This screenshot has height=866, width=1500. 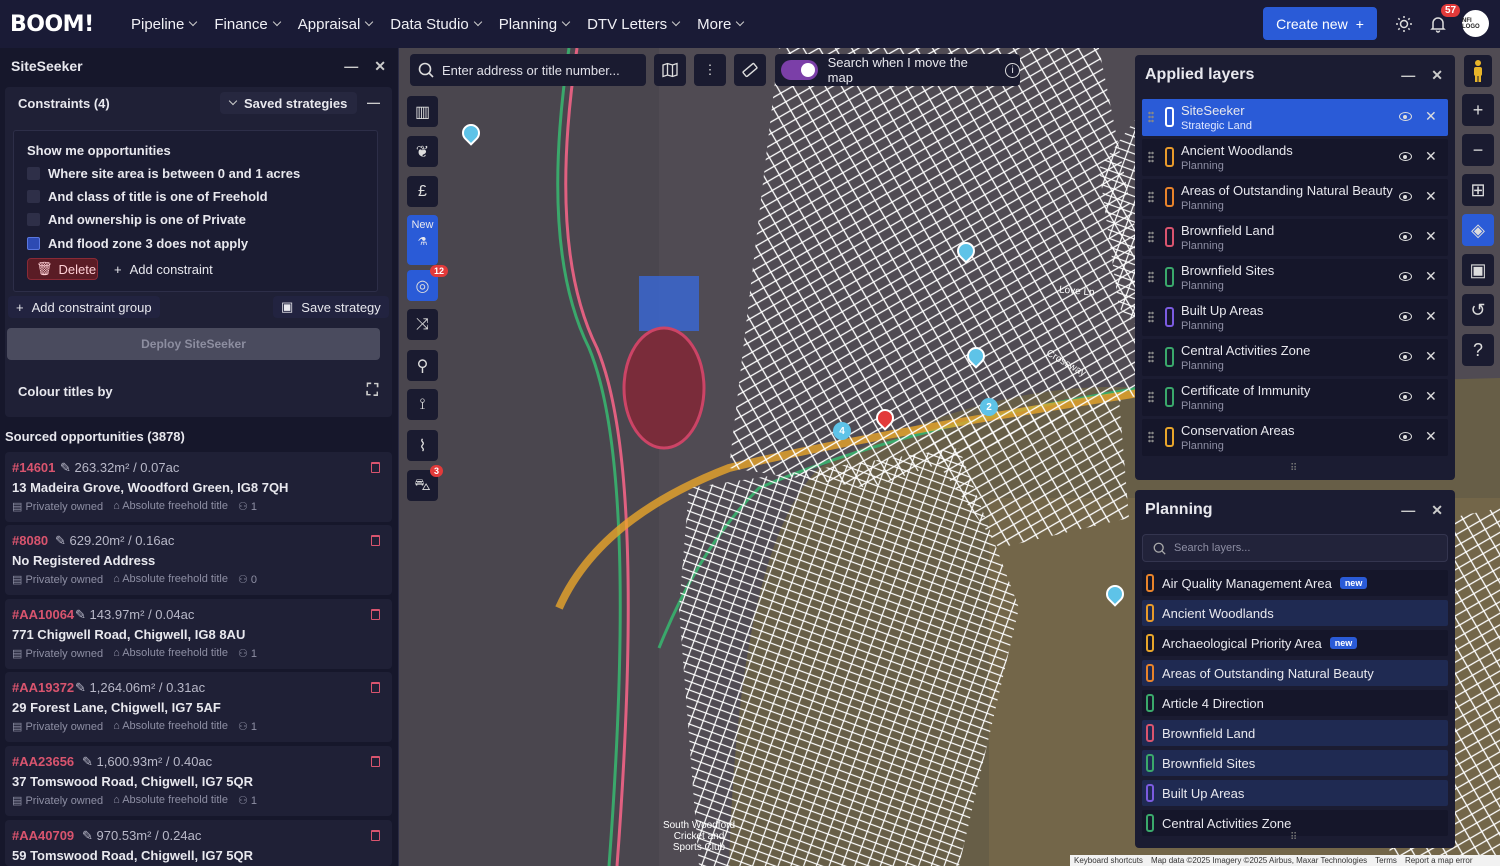 I want to click on nav-more: More, so click(x=720, y=24).